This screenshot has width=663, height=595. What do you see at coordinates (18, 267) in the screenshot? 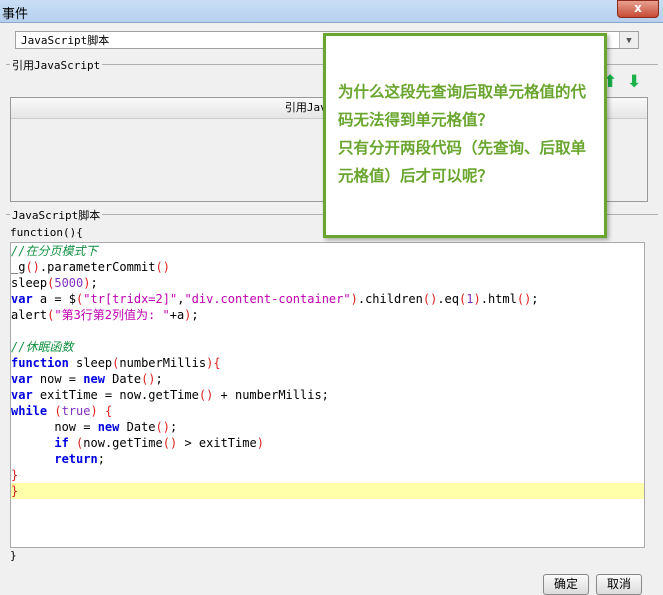
I see `code-token: _g` at bounding box center [18, 267].